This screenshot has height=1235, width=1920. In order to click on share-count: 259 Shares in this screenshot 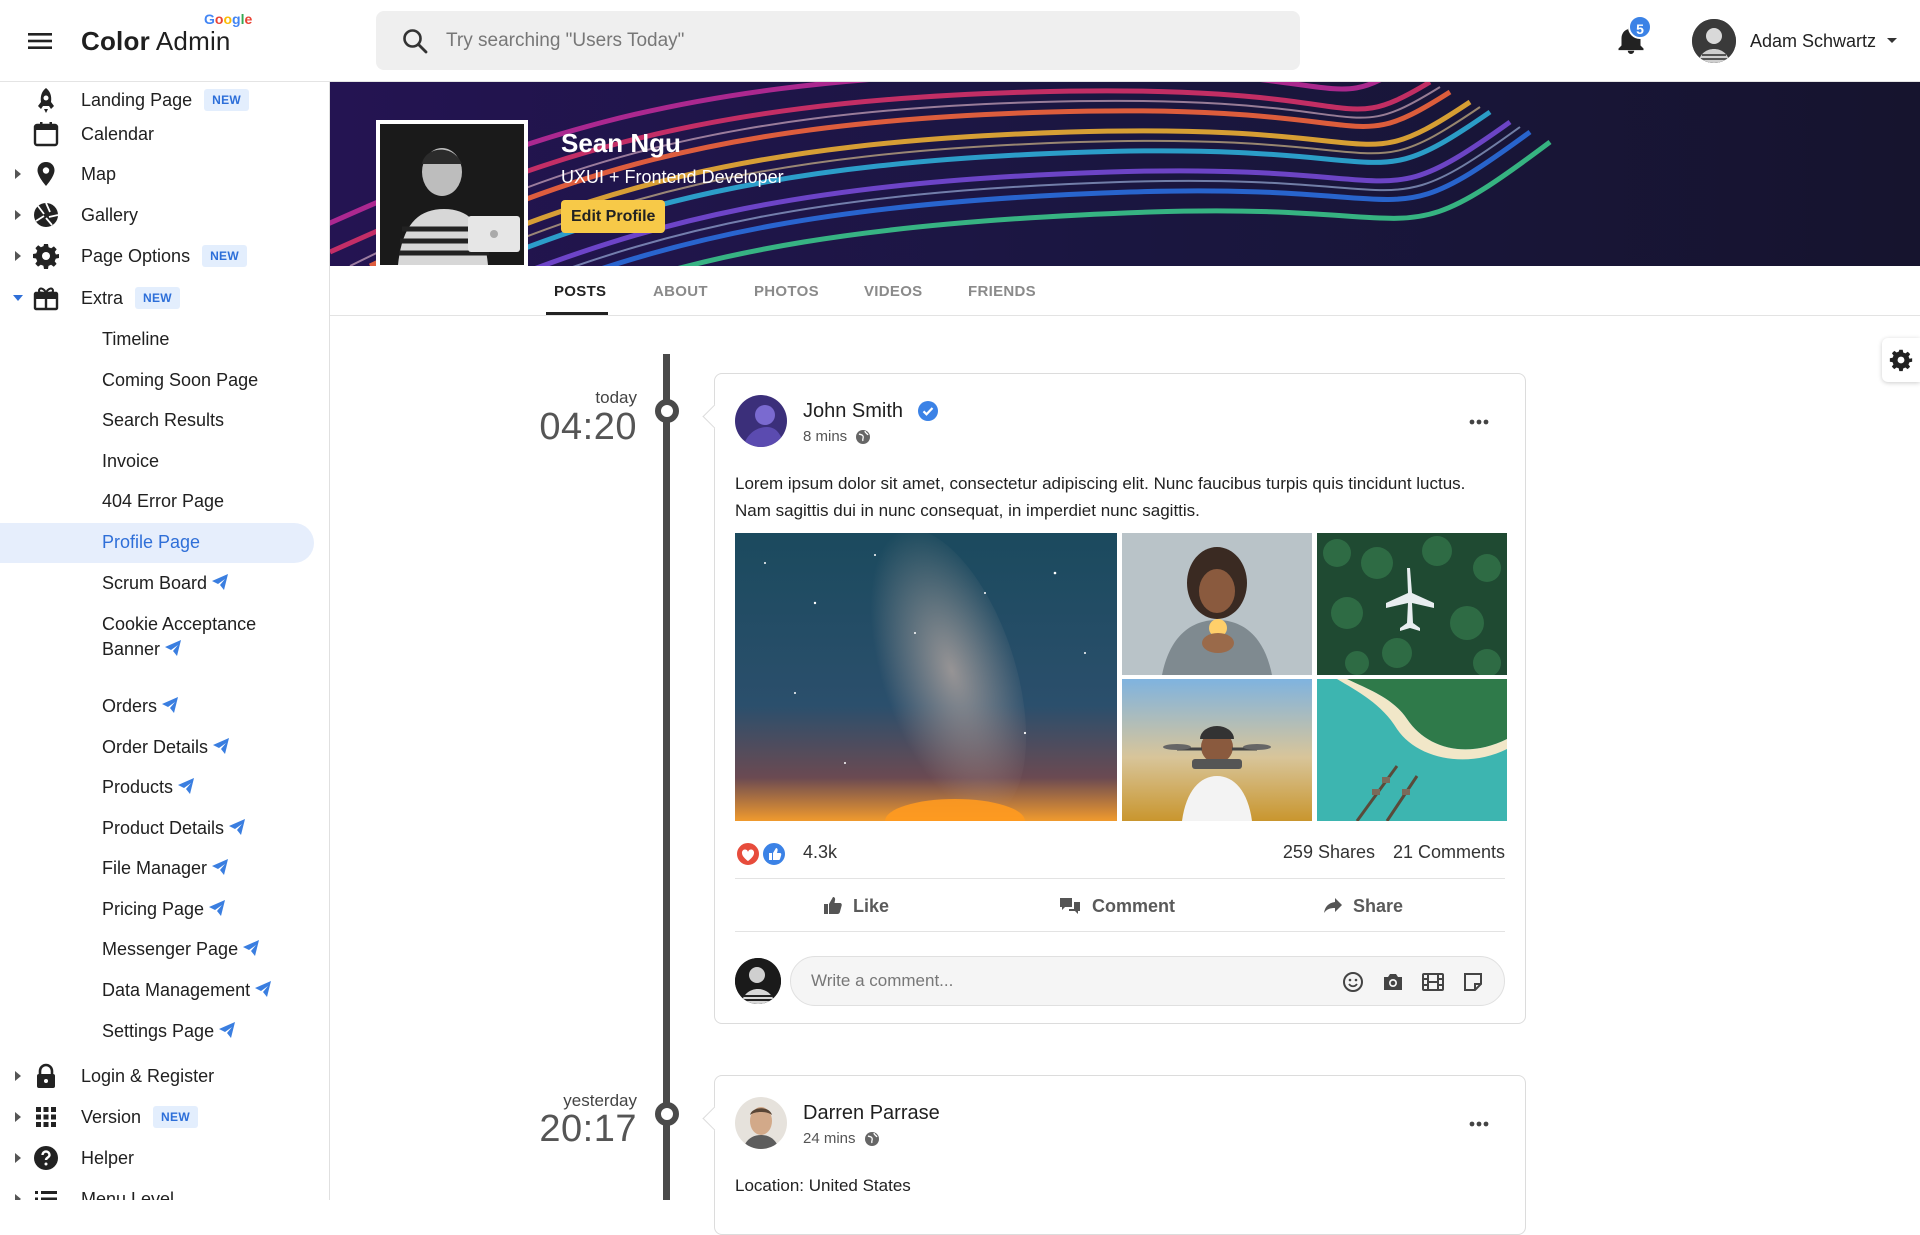, I will do `click(1329, 852)`.